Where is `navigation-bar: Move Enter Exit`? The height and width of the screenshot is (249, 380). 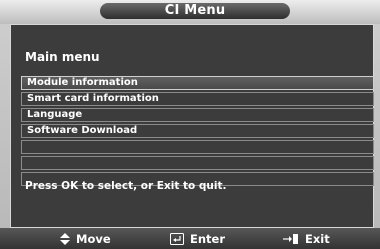 navigation-bar: Move Enter Exit is located at coordinates (190, 238).